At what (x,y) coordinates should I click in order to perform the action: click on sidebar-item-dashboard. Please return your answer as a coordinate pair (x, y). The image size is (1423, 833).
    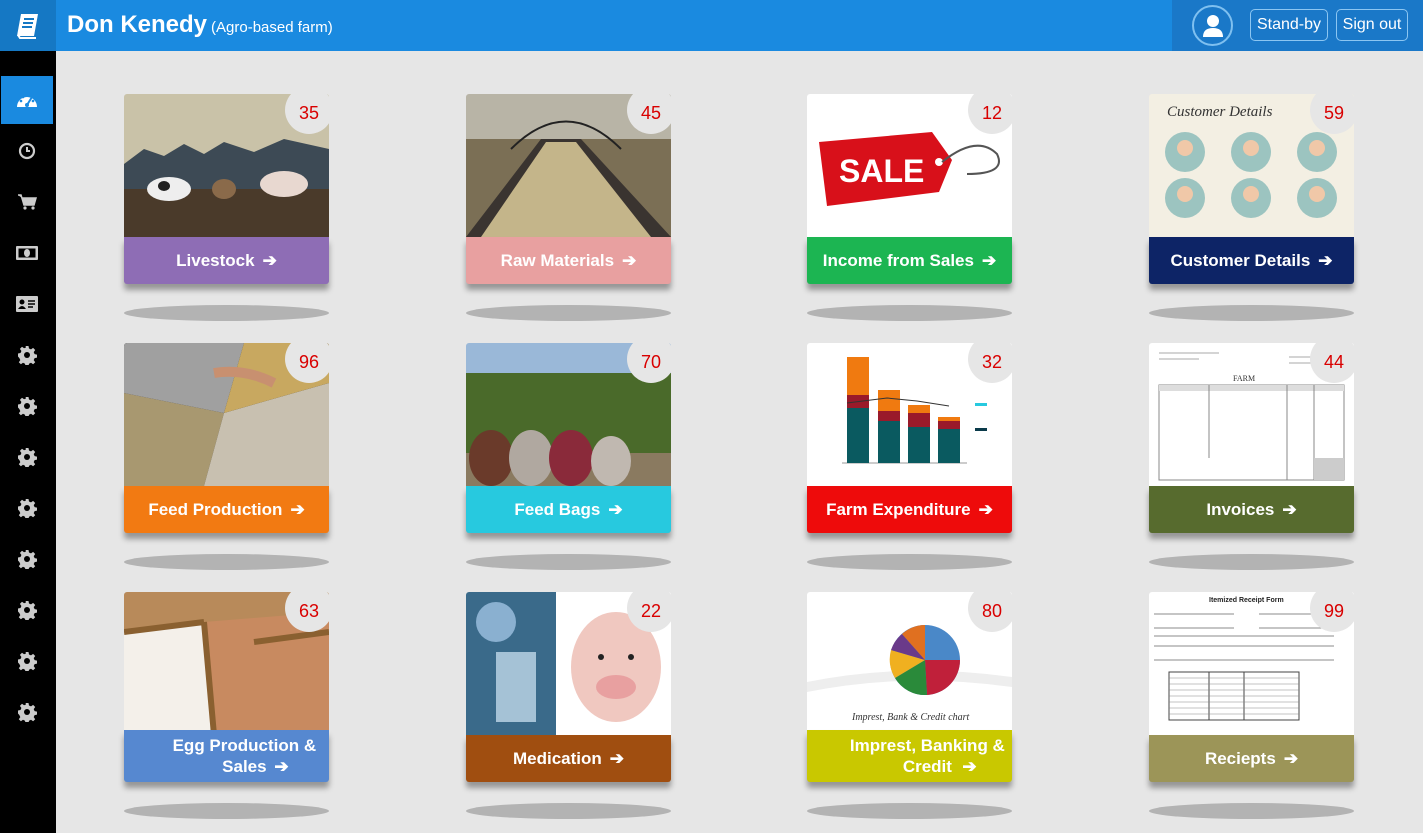
    Looking at the image, I should click on (27, 100).